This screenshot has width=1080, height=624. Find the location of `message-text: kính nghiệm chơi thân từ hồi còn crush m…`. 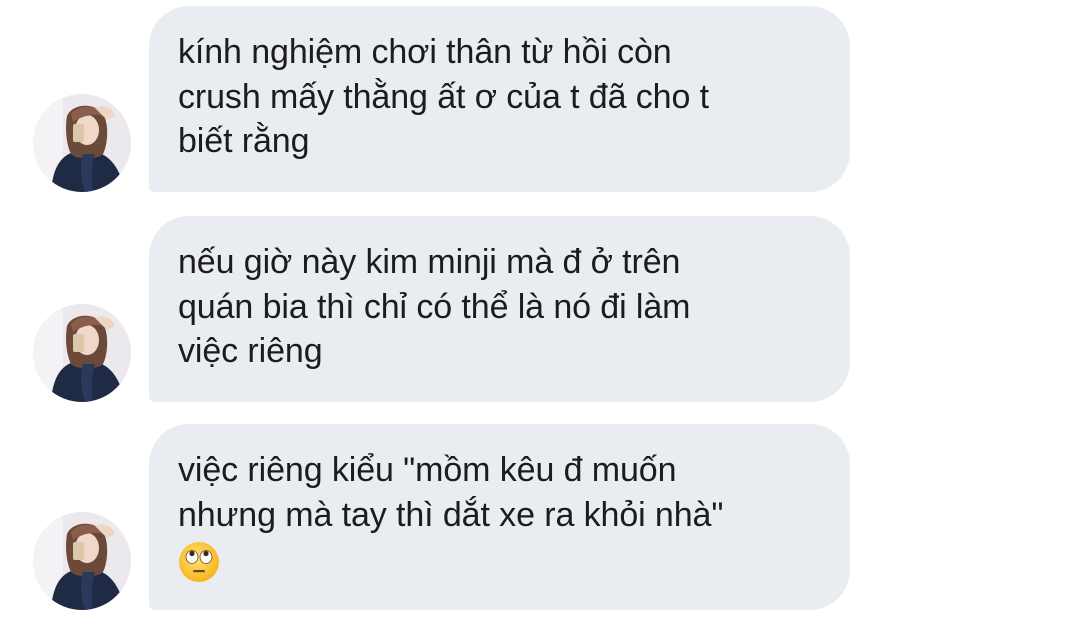

message-text: kính nghiệm chơi thân từ hồi còn crush m… is located at coordinates (443, 96).